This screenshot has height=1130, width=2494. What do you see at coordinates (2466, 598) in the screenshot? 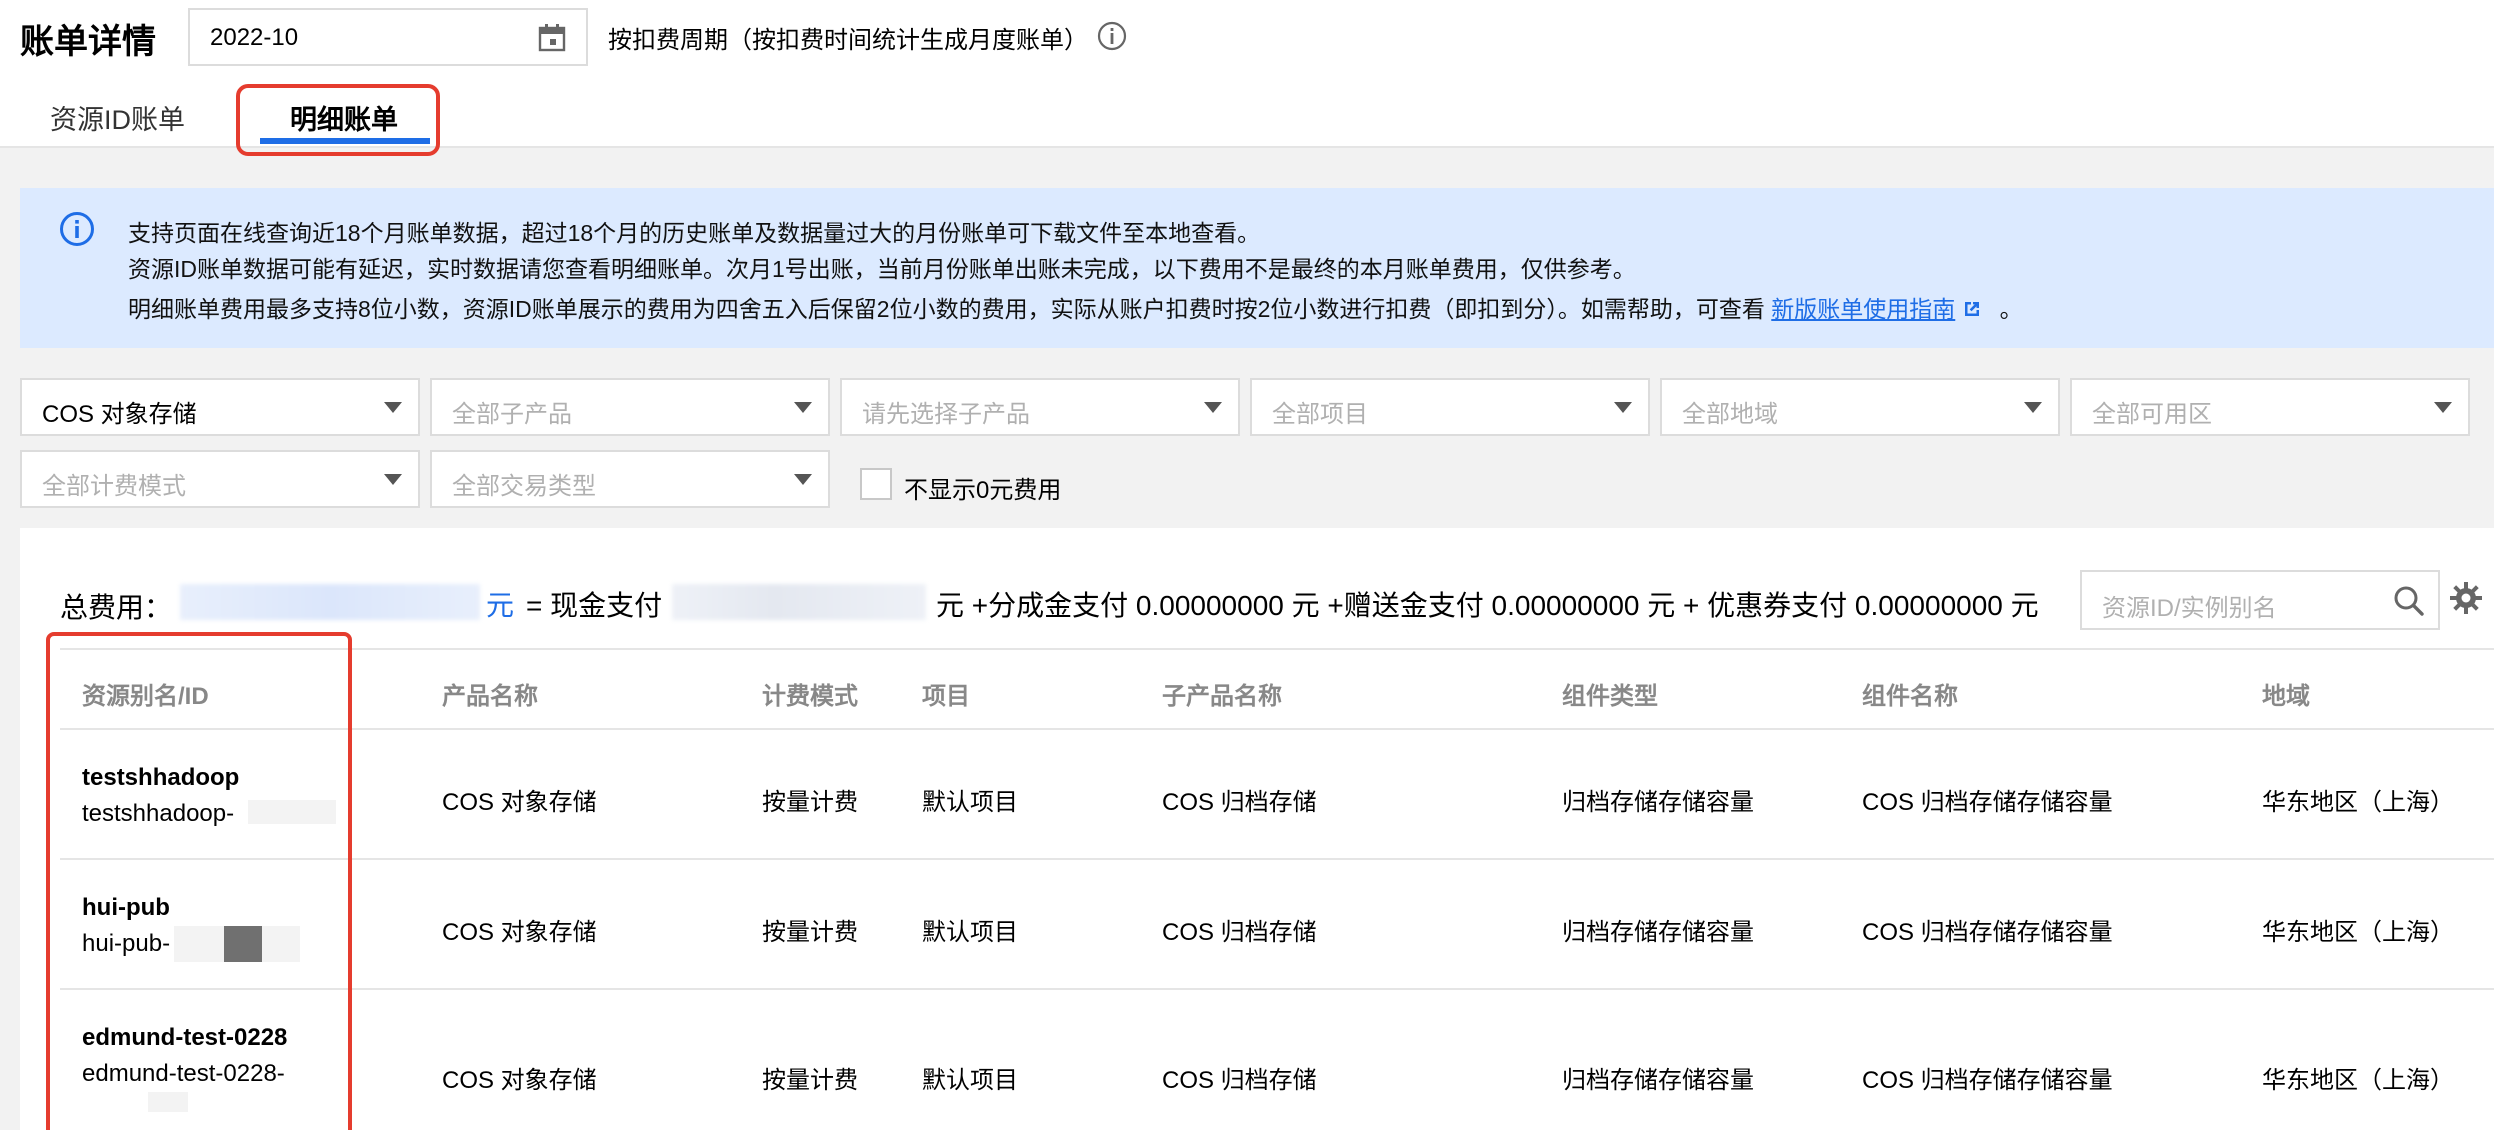
I see `gear-icon` at bounding box center [2466, 598].